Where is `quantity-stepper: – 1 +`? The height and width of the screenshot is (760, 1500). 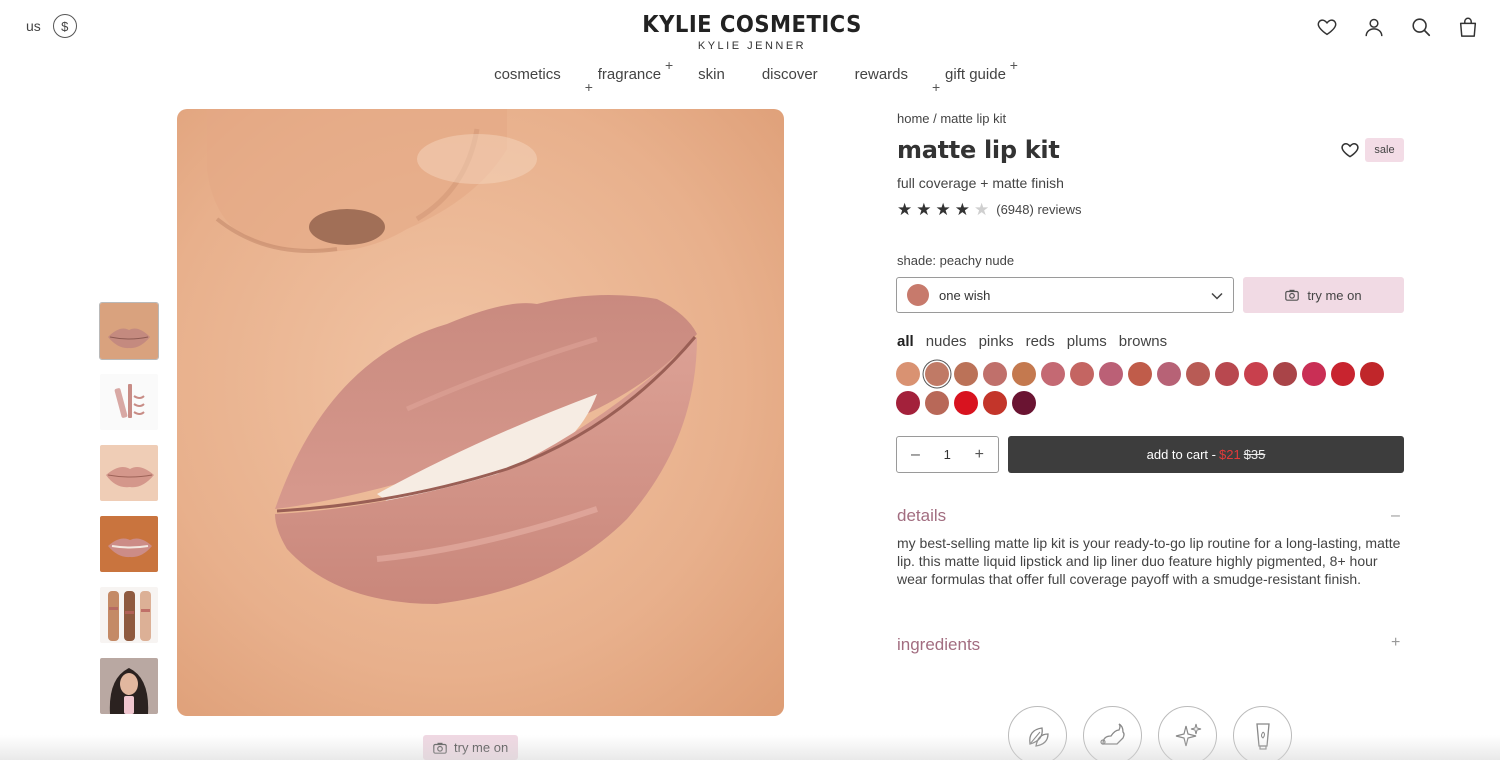 quantity-stepper: – 1 + is located at coordinates (947, 454).